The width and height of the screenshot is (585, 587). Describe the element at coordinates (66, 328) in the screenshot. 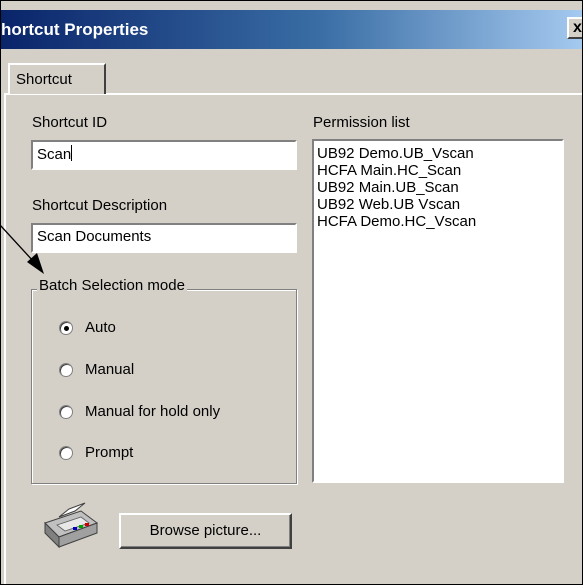

I see `radio-button-checked` at that location.